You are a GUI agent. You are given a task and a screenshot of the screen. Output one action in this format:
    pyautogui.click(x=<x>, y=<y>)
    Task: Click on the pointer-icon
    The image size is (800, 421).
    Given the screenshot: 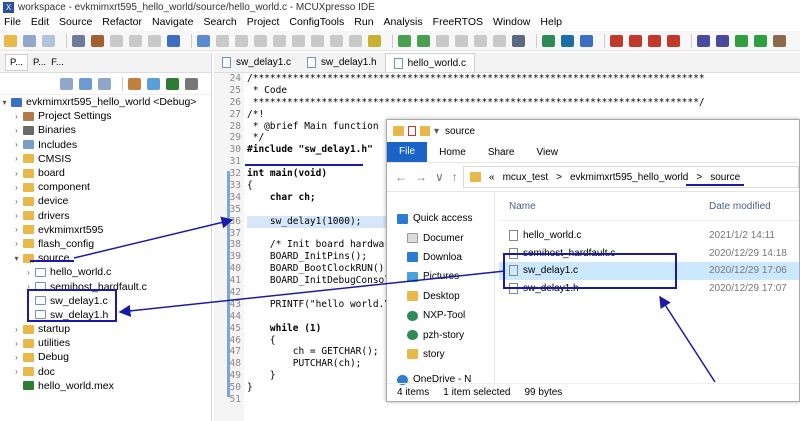 What is the action you would take?
    pyautogui.click(x=203, y=40)
    